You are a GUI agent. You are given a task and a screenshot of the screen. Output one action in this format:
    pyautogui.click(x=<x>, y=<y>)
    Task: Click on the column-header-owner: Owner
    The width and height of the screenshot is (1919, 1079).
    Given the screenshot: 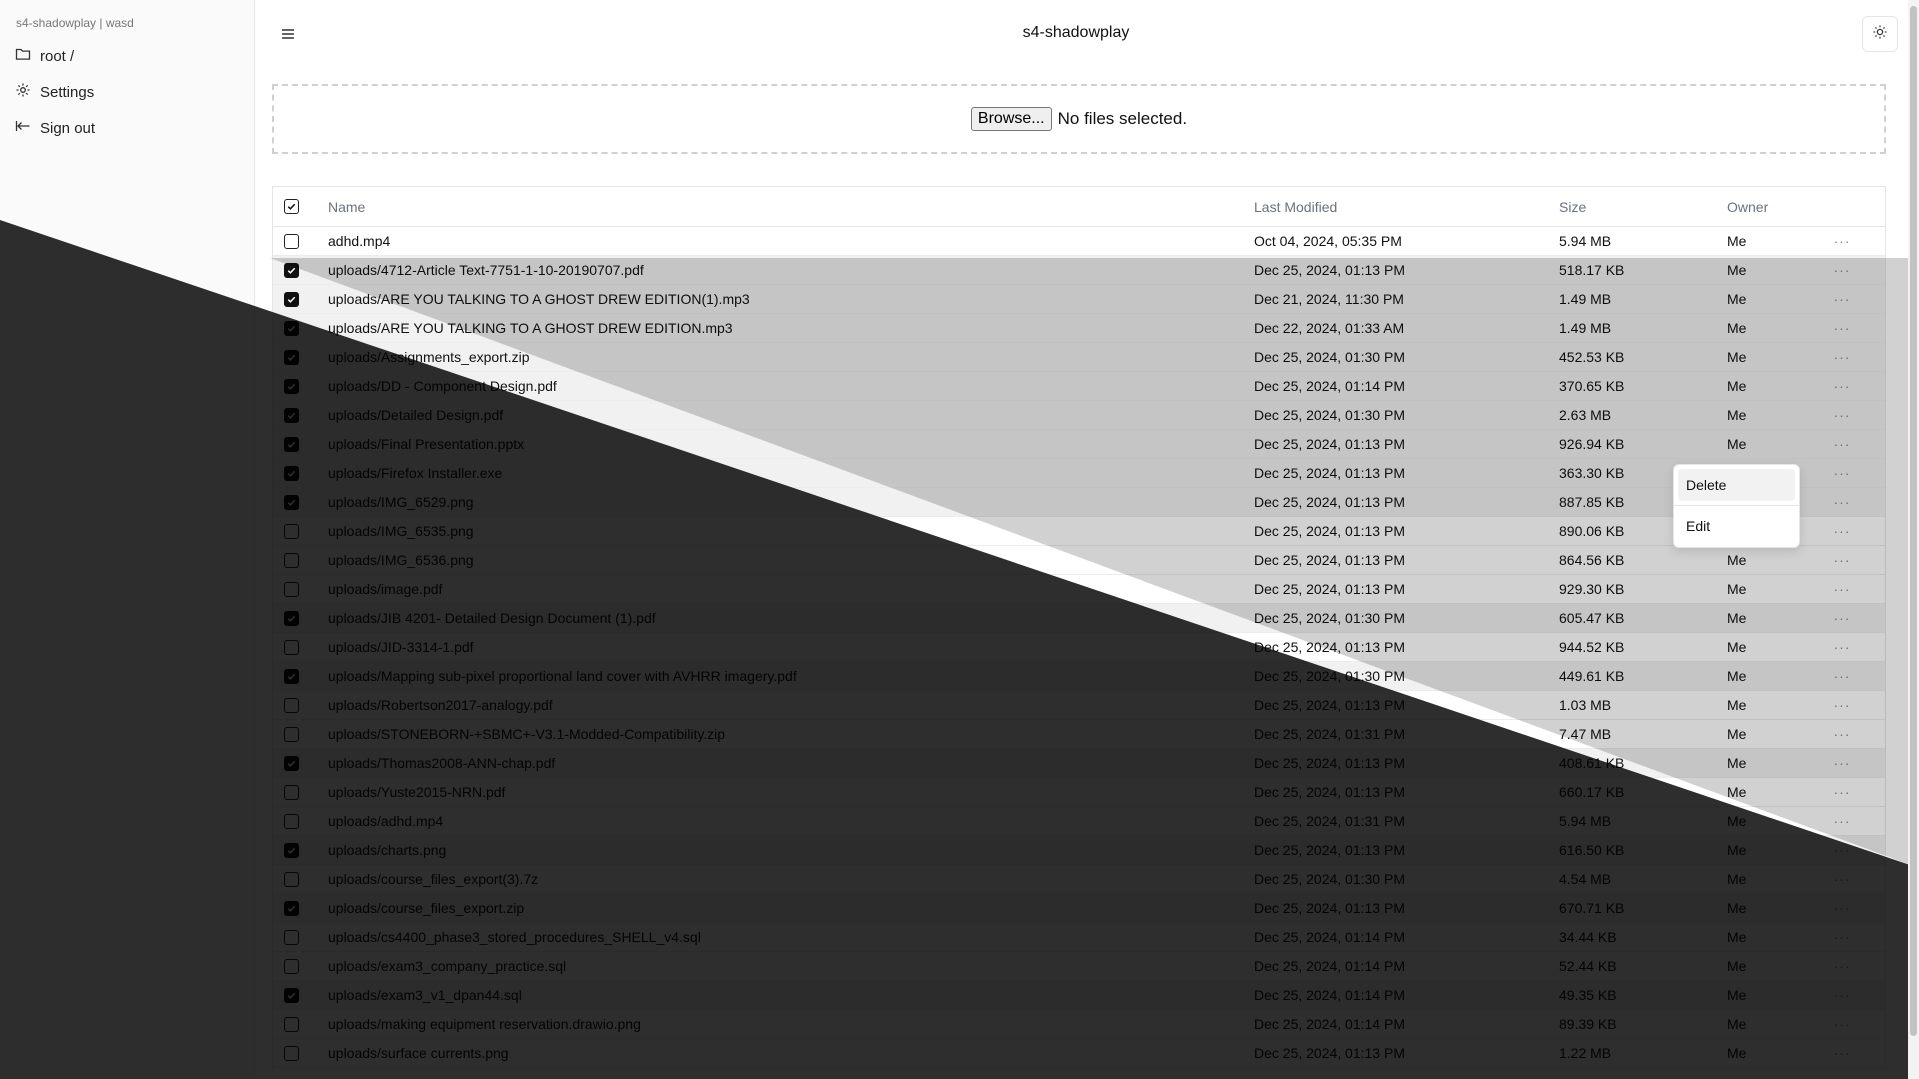 What is the action you would take?
    pyautogui.click(x=1747, y=206)
    